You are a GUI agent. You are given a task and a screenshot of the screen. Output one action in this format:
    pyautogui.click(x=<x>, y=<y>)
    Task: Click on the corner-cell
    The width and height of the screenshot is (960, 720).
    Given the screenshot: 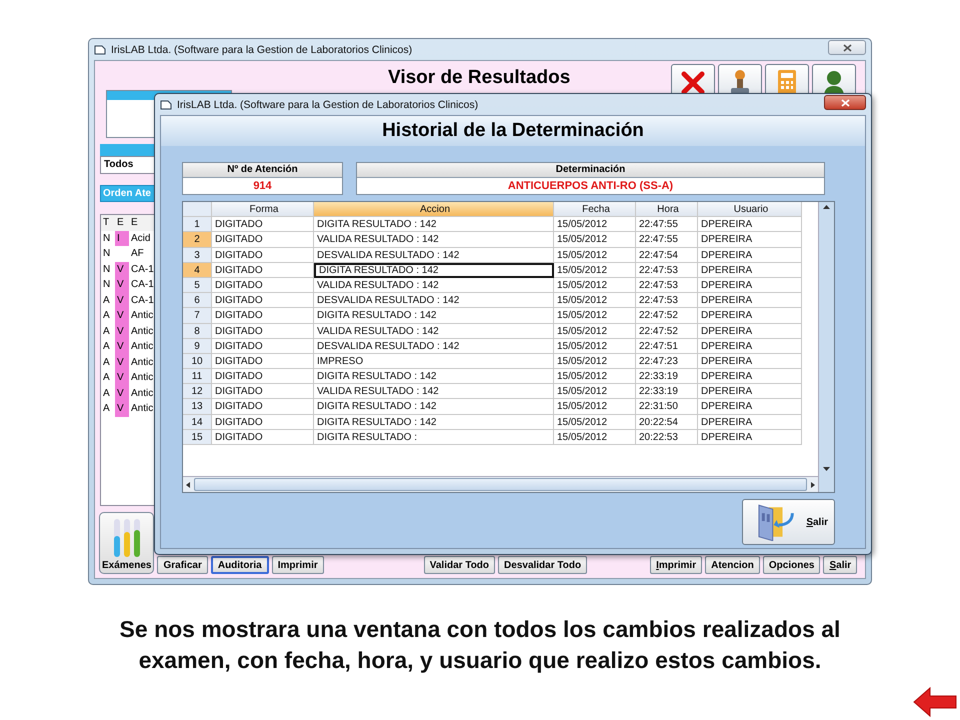 What is the action you would take?
    pyautogui.click(x=197, y=210)
    